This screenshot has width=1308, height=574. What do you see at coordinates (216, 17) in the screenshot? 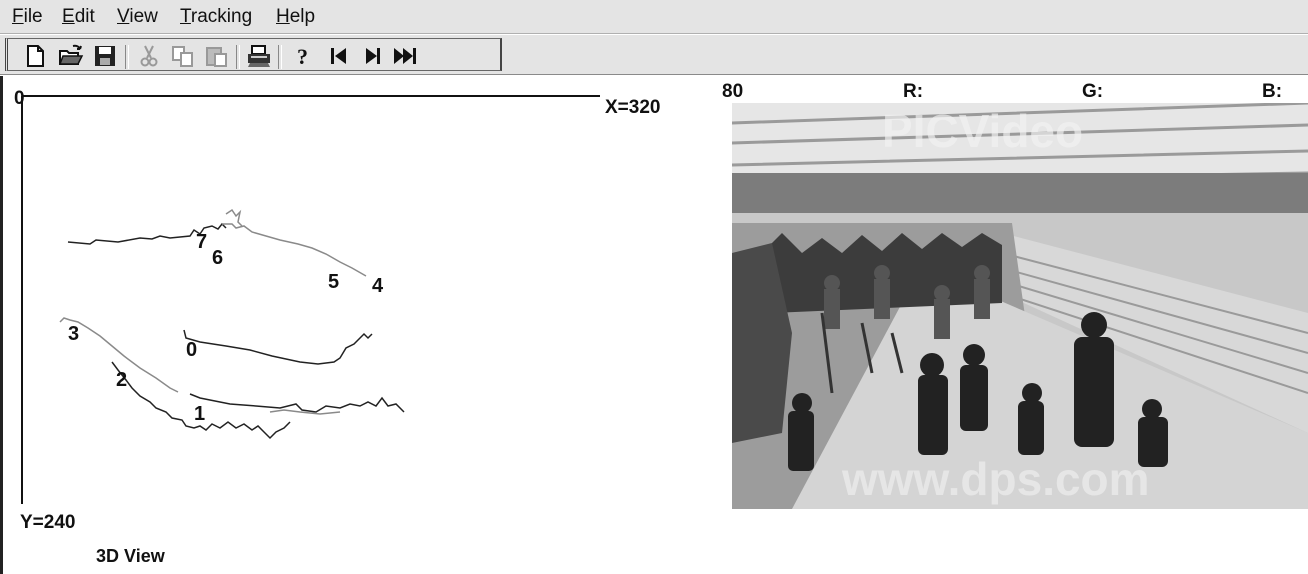
I see `menu-tracking: Tracking` at bounding box center [216, 17].